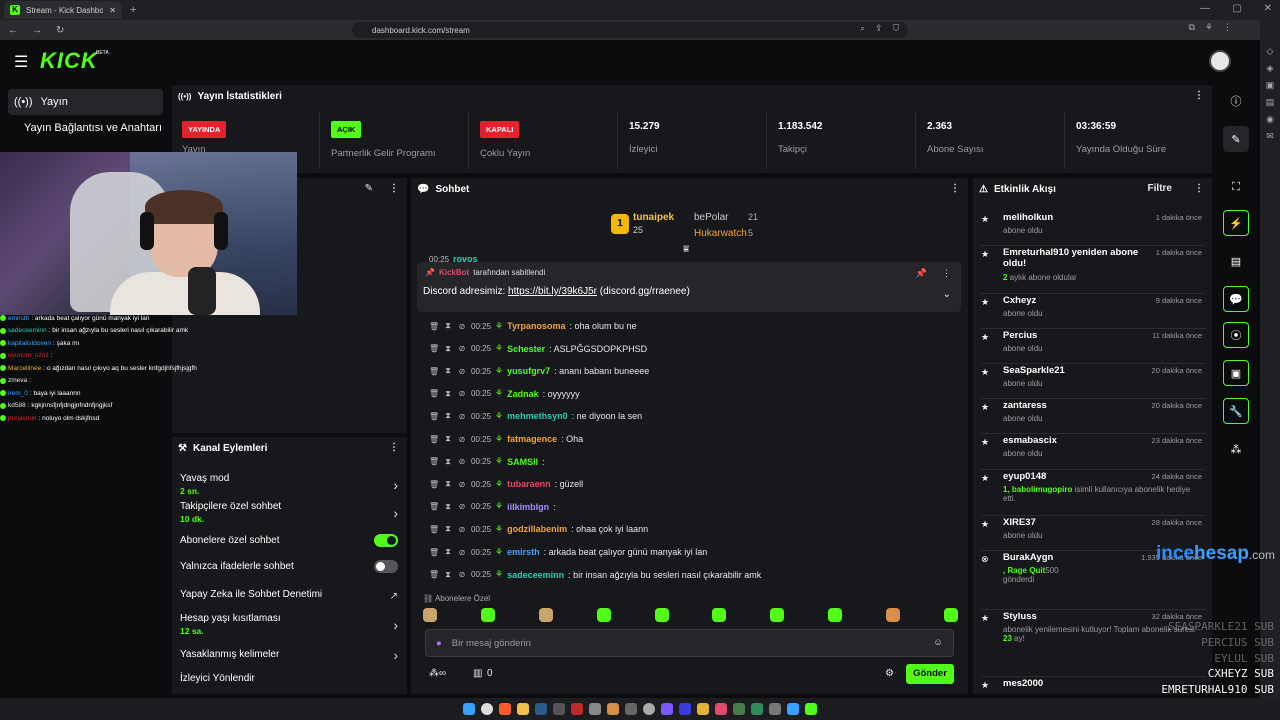 The image size is (1280, 720). What do you see at coordinates (505, 709) in the screenshot?
I see `brave-icon` at bounding box center [505, 709].